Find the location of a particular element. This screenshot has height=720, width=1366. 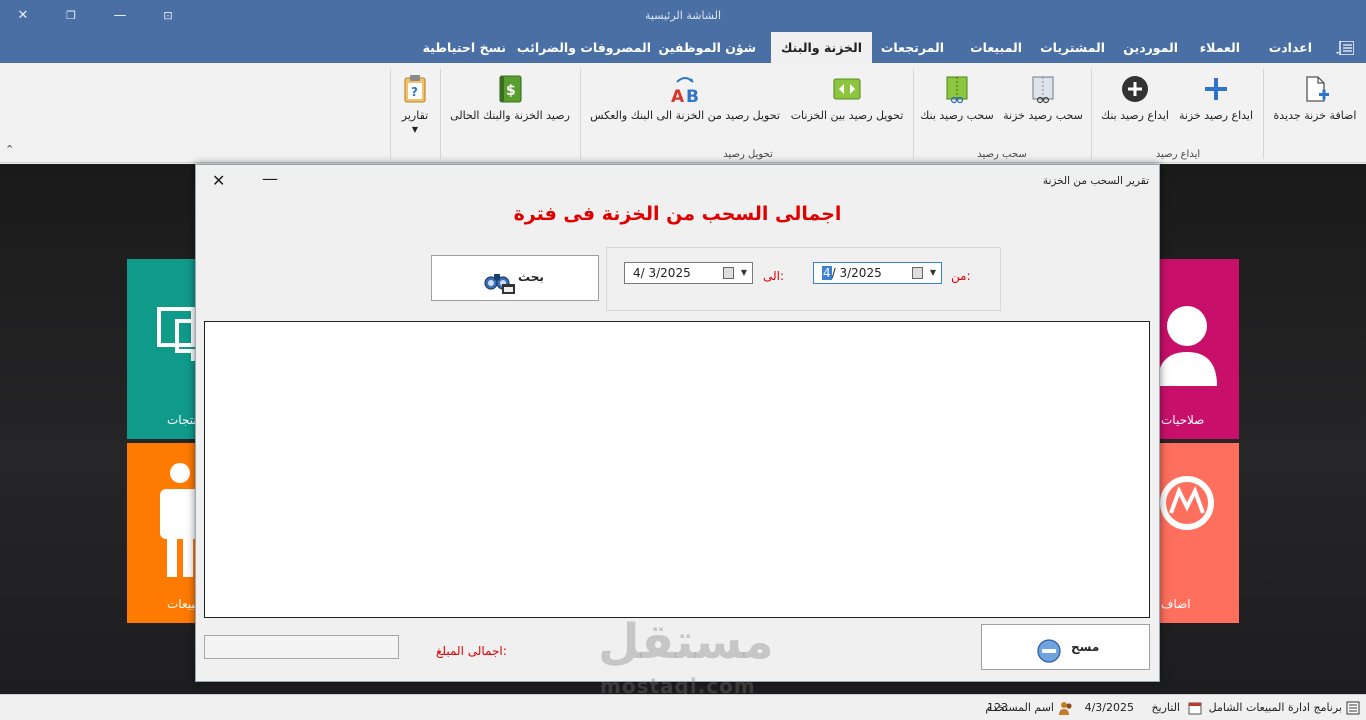

tab-returns: المرتجعات is located at coordinates (912, 47).